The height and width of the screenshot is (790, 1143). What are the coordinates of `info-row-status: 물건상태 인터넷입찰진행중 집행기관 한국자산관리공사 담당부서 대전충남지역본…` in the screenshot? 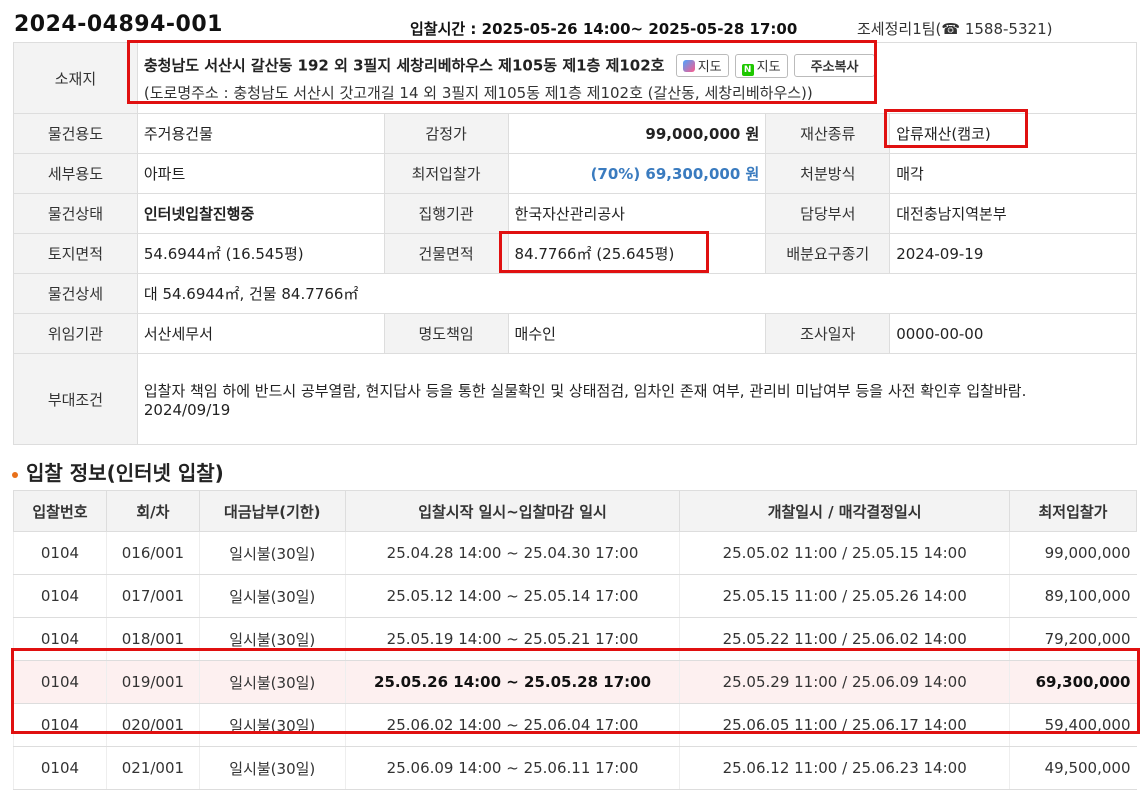 It's located at (575, 213).